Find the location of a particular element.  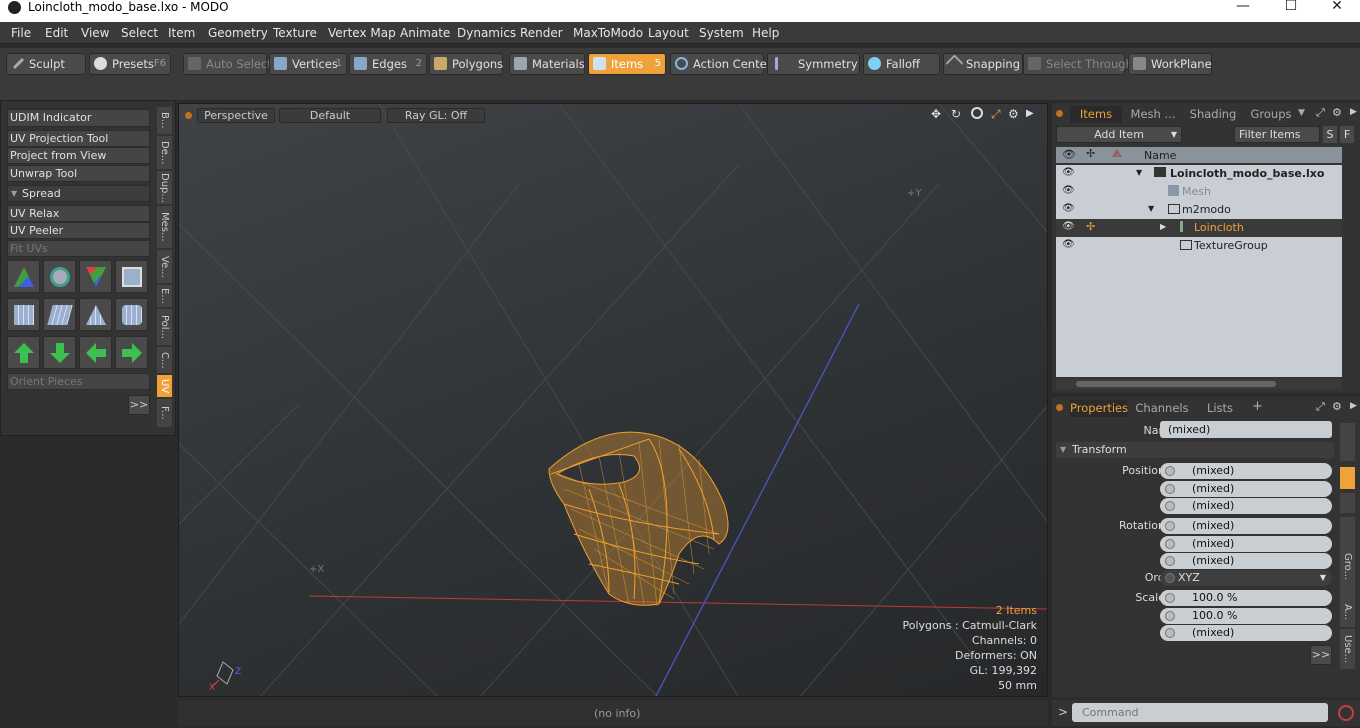

uv-transform-tool-button is located at coordinates (95, 276).